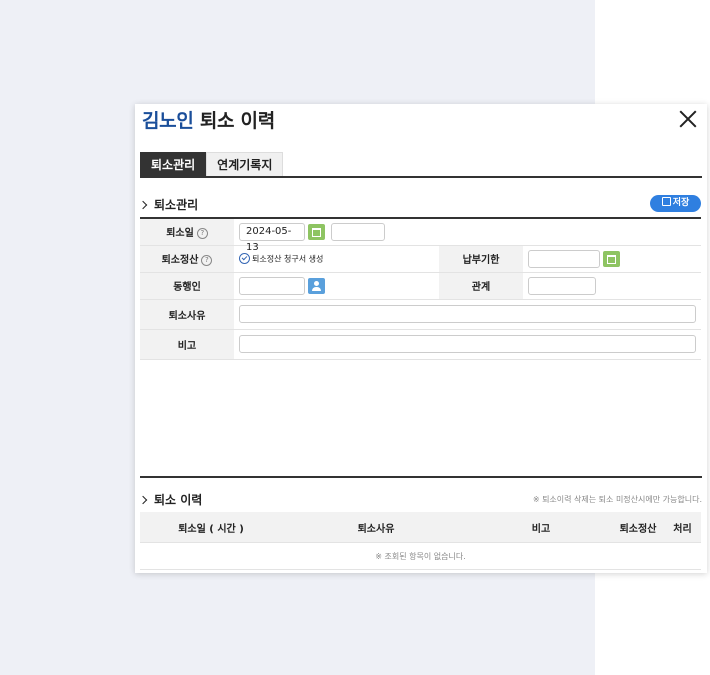 Image resolution: width=710 pixels, height=675 pixels. I want to click on delete-notice: ※ 퇴소이력 삭제는 퇴소 미정산시에만 가능합니다., so click(617, 499).